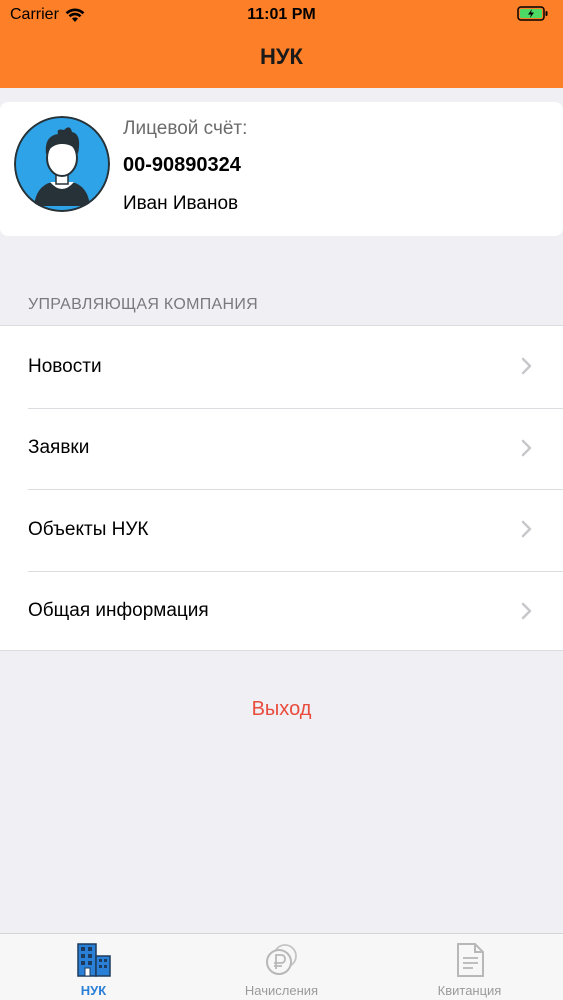  Describe the element at coordinates (281, 990) in the screenshot. I see `tab-label: Начисления` at that location.